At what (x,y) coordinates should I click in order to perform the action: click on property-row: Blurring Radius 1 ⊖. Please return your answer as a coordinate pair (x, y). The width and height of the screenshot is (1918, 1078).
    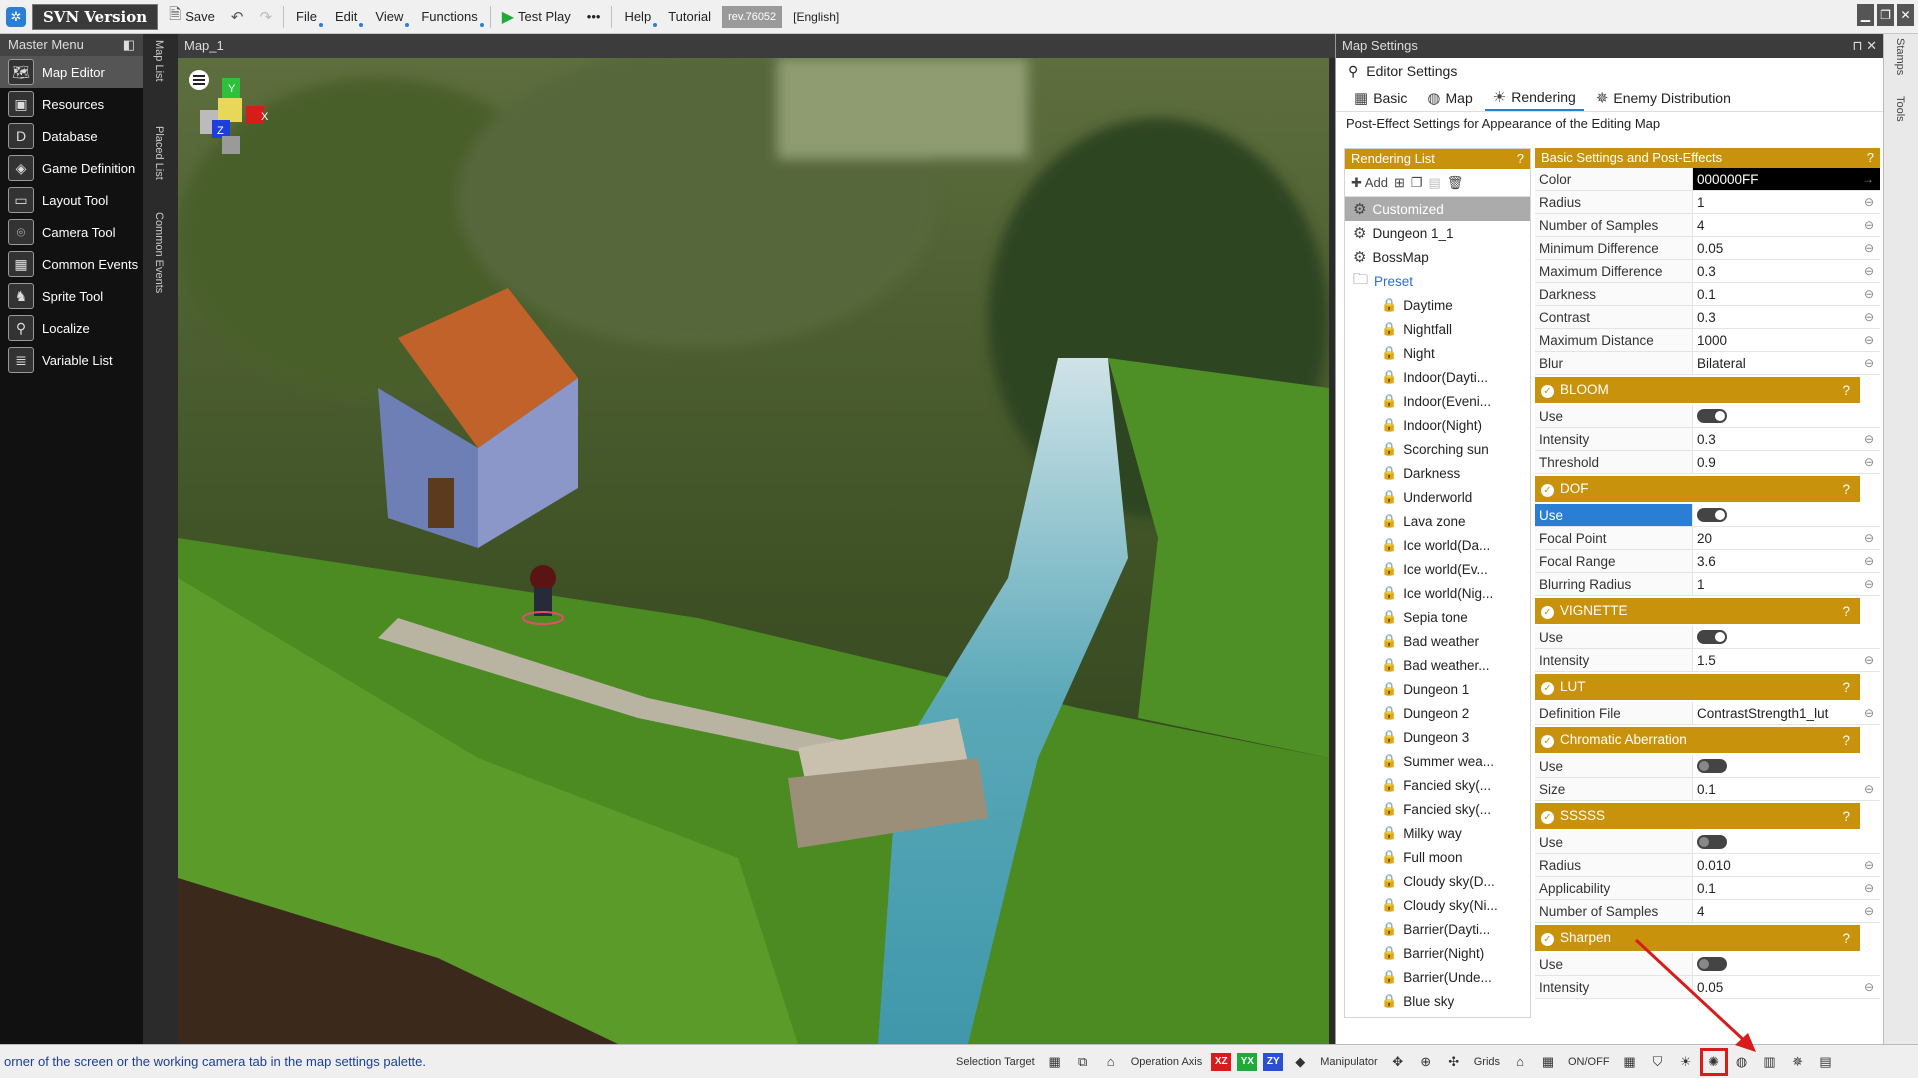
    Looking at the image, I should click on (1707, 584).